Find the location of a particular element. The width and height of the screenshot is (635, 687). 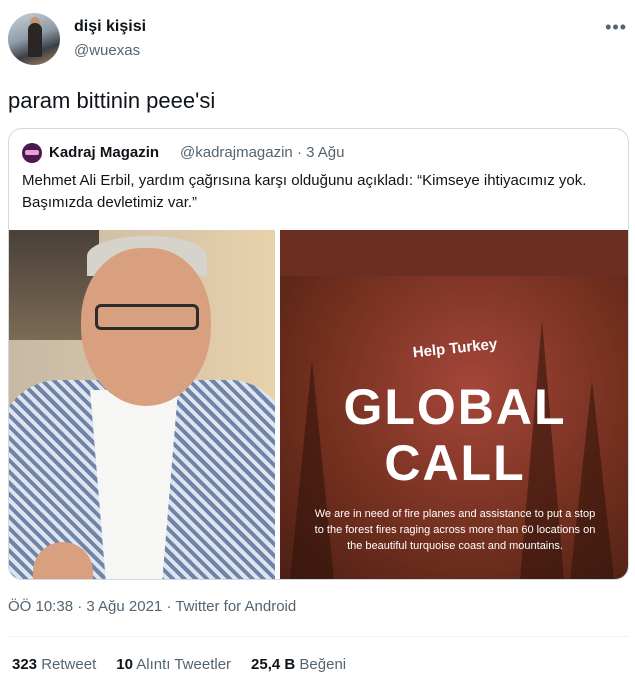

tweet-text: param bittinin peee'si is located at coordinates (112, 100).